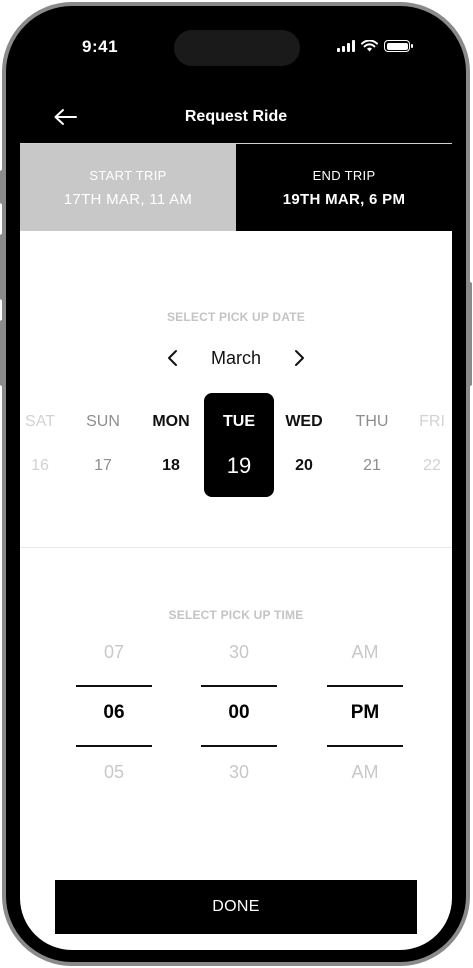 The height and width of the screenshot is (968, 473). What do you see at coordinates (344, 187) in the screenshot?
I see `tab-end-trip: END TRIP 19TH MAR, 6 PM` at bounding box center [344, 187].